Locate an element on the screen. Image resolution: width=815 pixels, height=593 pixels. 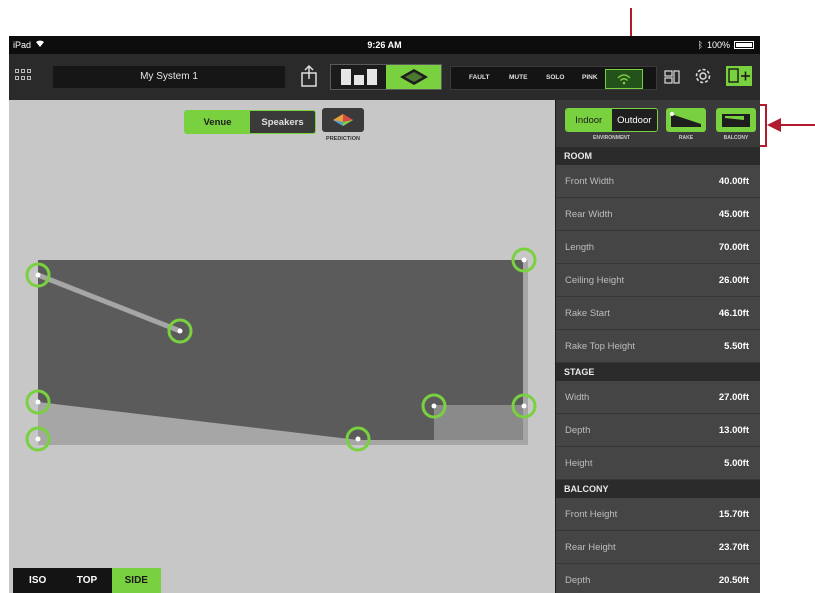
env-outdoor-button: Outdoor is located at coordinates (634, 120).